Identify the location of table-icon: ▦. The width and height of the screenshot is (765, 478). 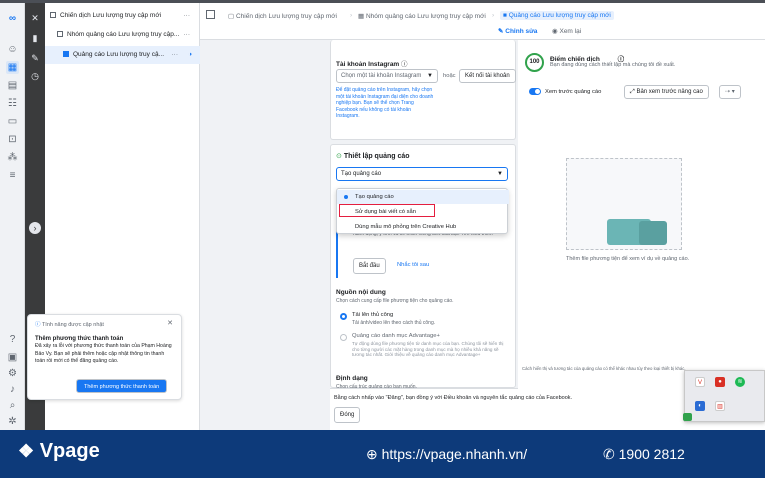
(12, 67).